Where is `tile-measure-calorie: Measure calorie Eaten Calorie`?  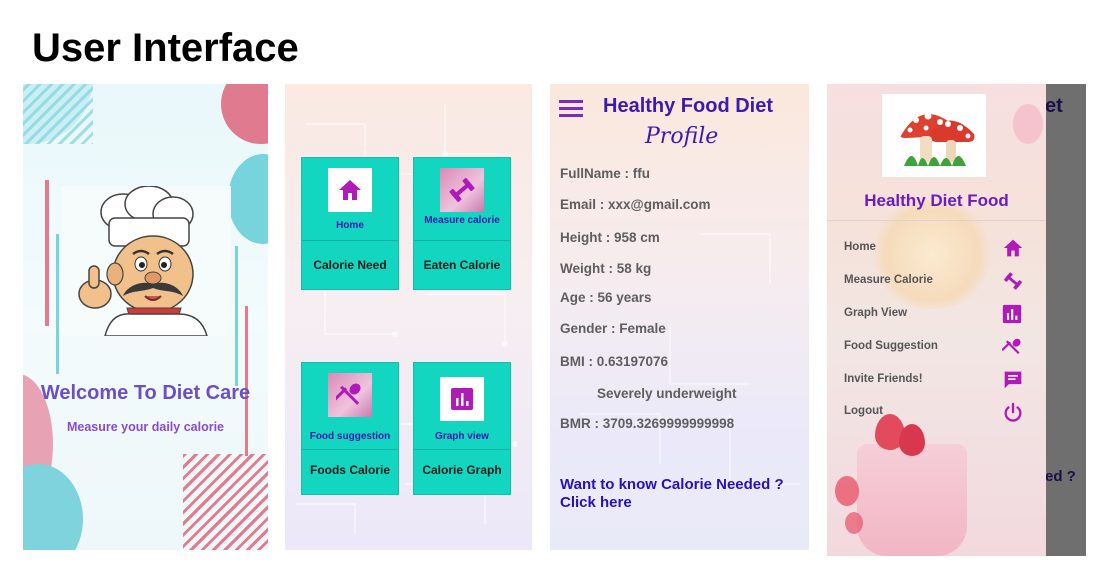
tile-measure-calorie: Measure calorie Eaten Calorie is located at coordinates (462, 223).